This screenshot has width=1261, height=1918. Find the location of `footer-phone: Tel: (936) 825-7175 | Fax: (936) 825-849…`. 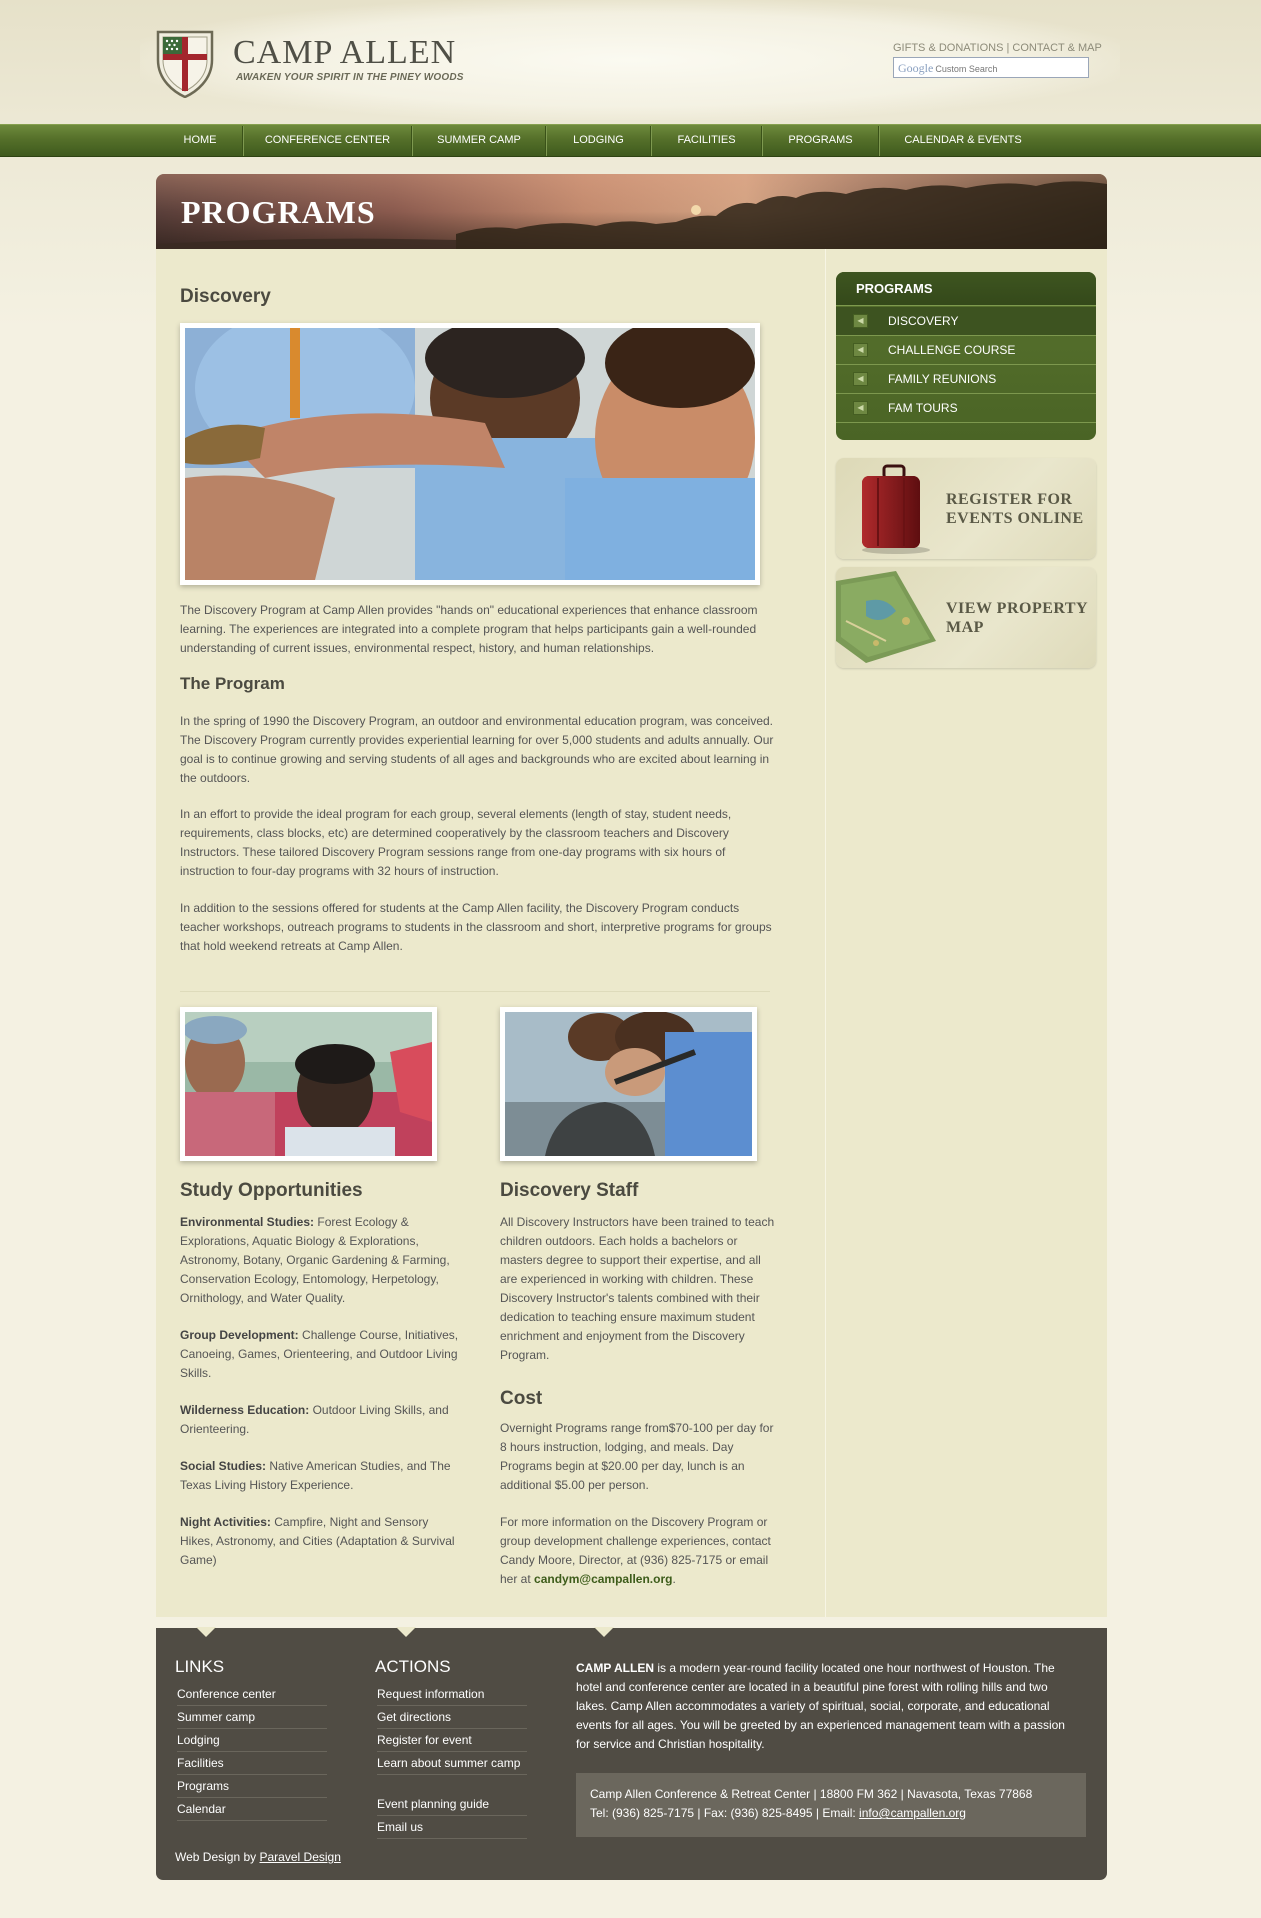

footer-phone: Tel: (936) 825-7175 | Fax: (936) 825-849… is located at coordinates (725, 1813).